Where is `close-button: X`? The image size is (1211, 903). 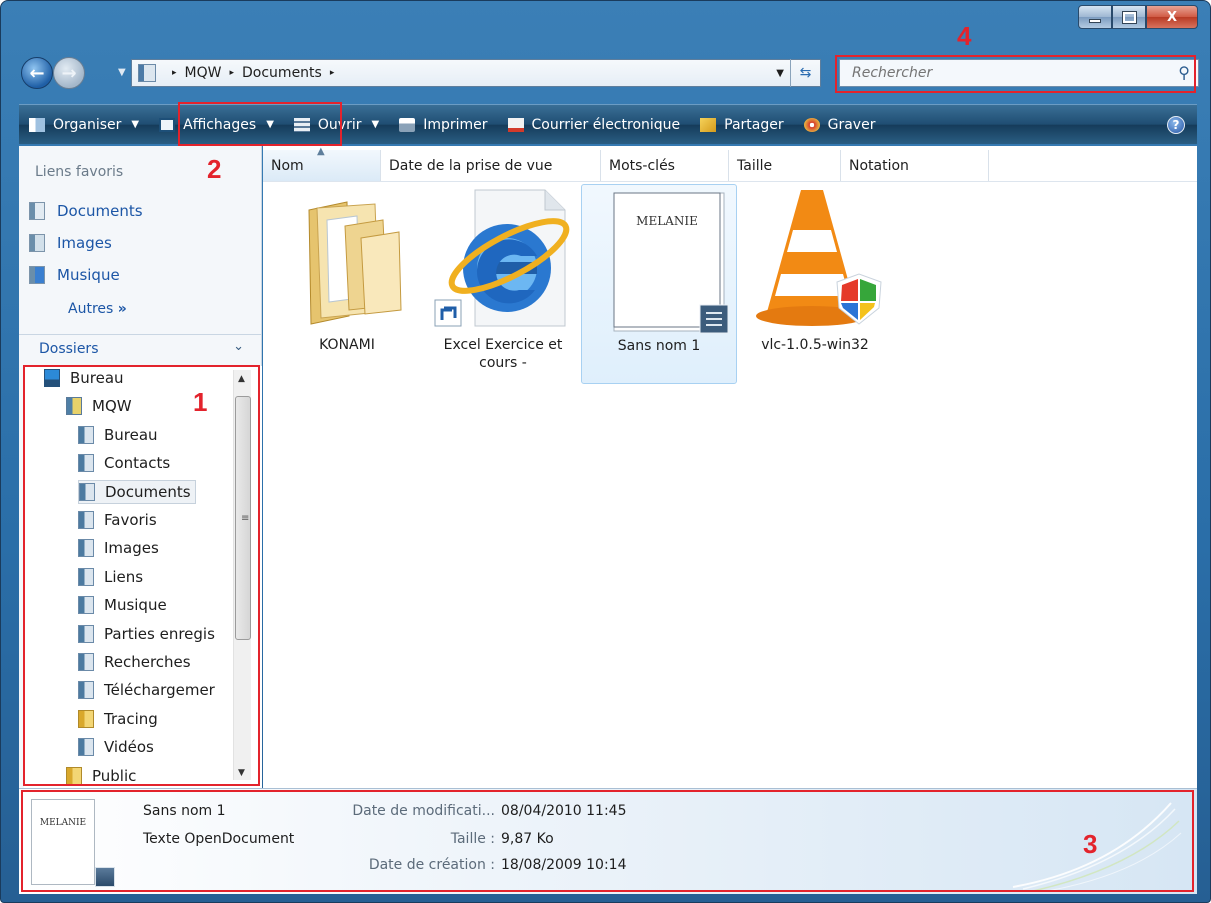 close-button: X is located at coordinates (1172, 17).